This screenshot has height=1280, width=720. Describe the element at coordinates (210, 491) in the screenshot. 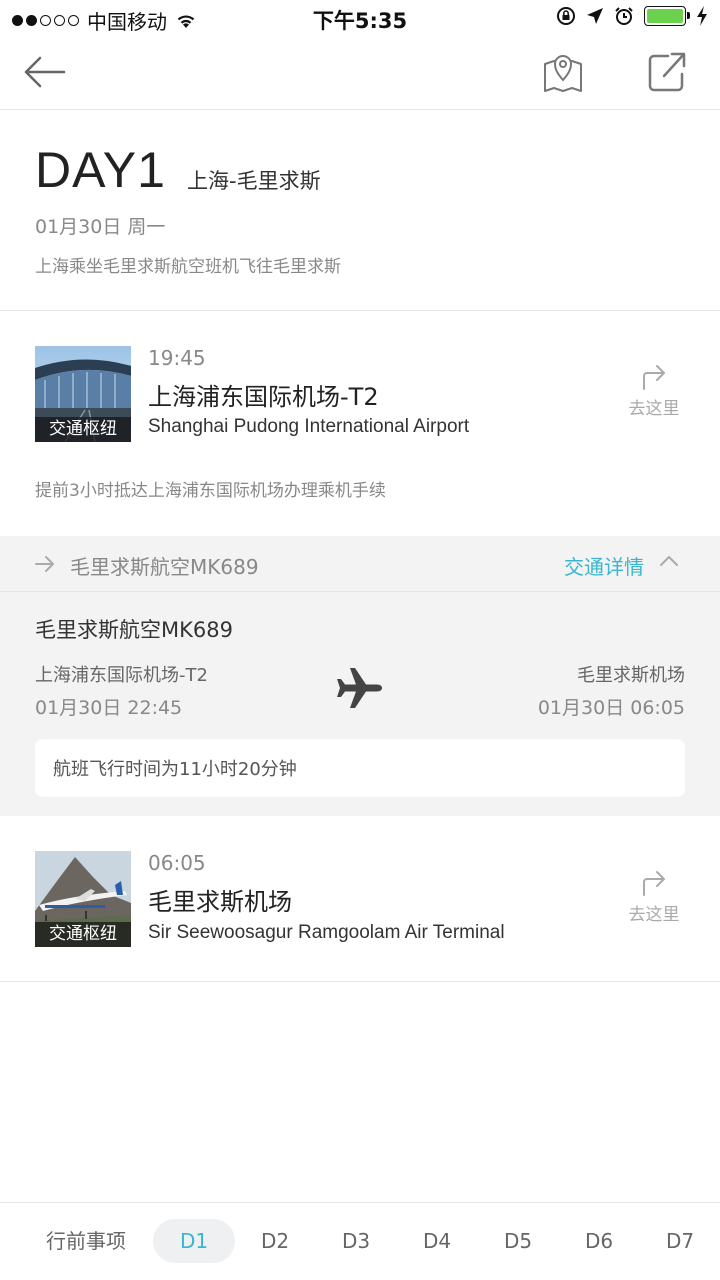

I see `origin-tip: 提前3小时抵达上海浦东国际机场办理乘机手续` at that location.